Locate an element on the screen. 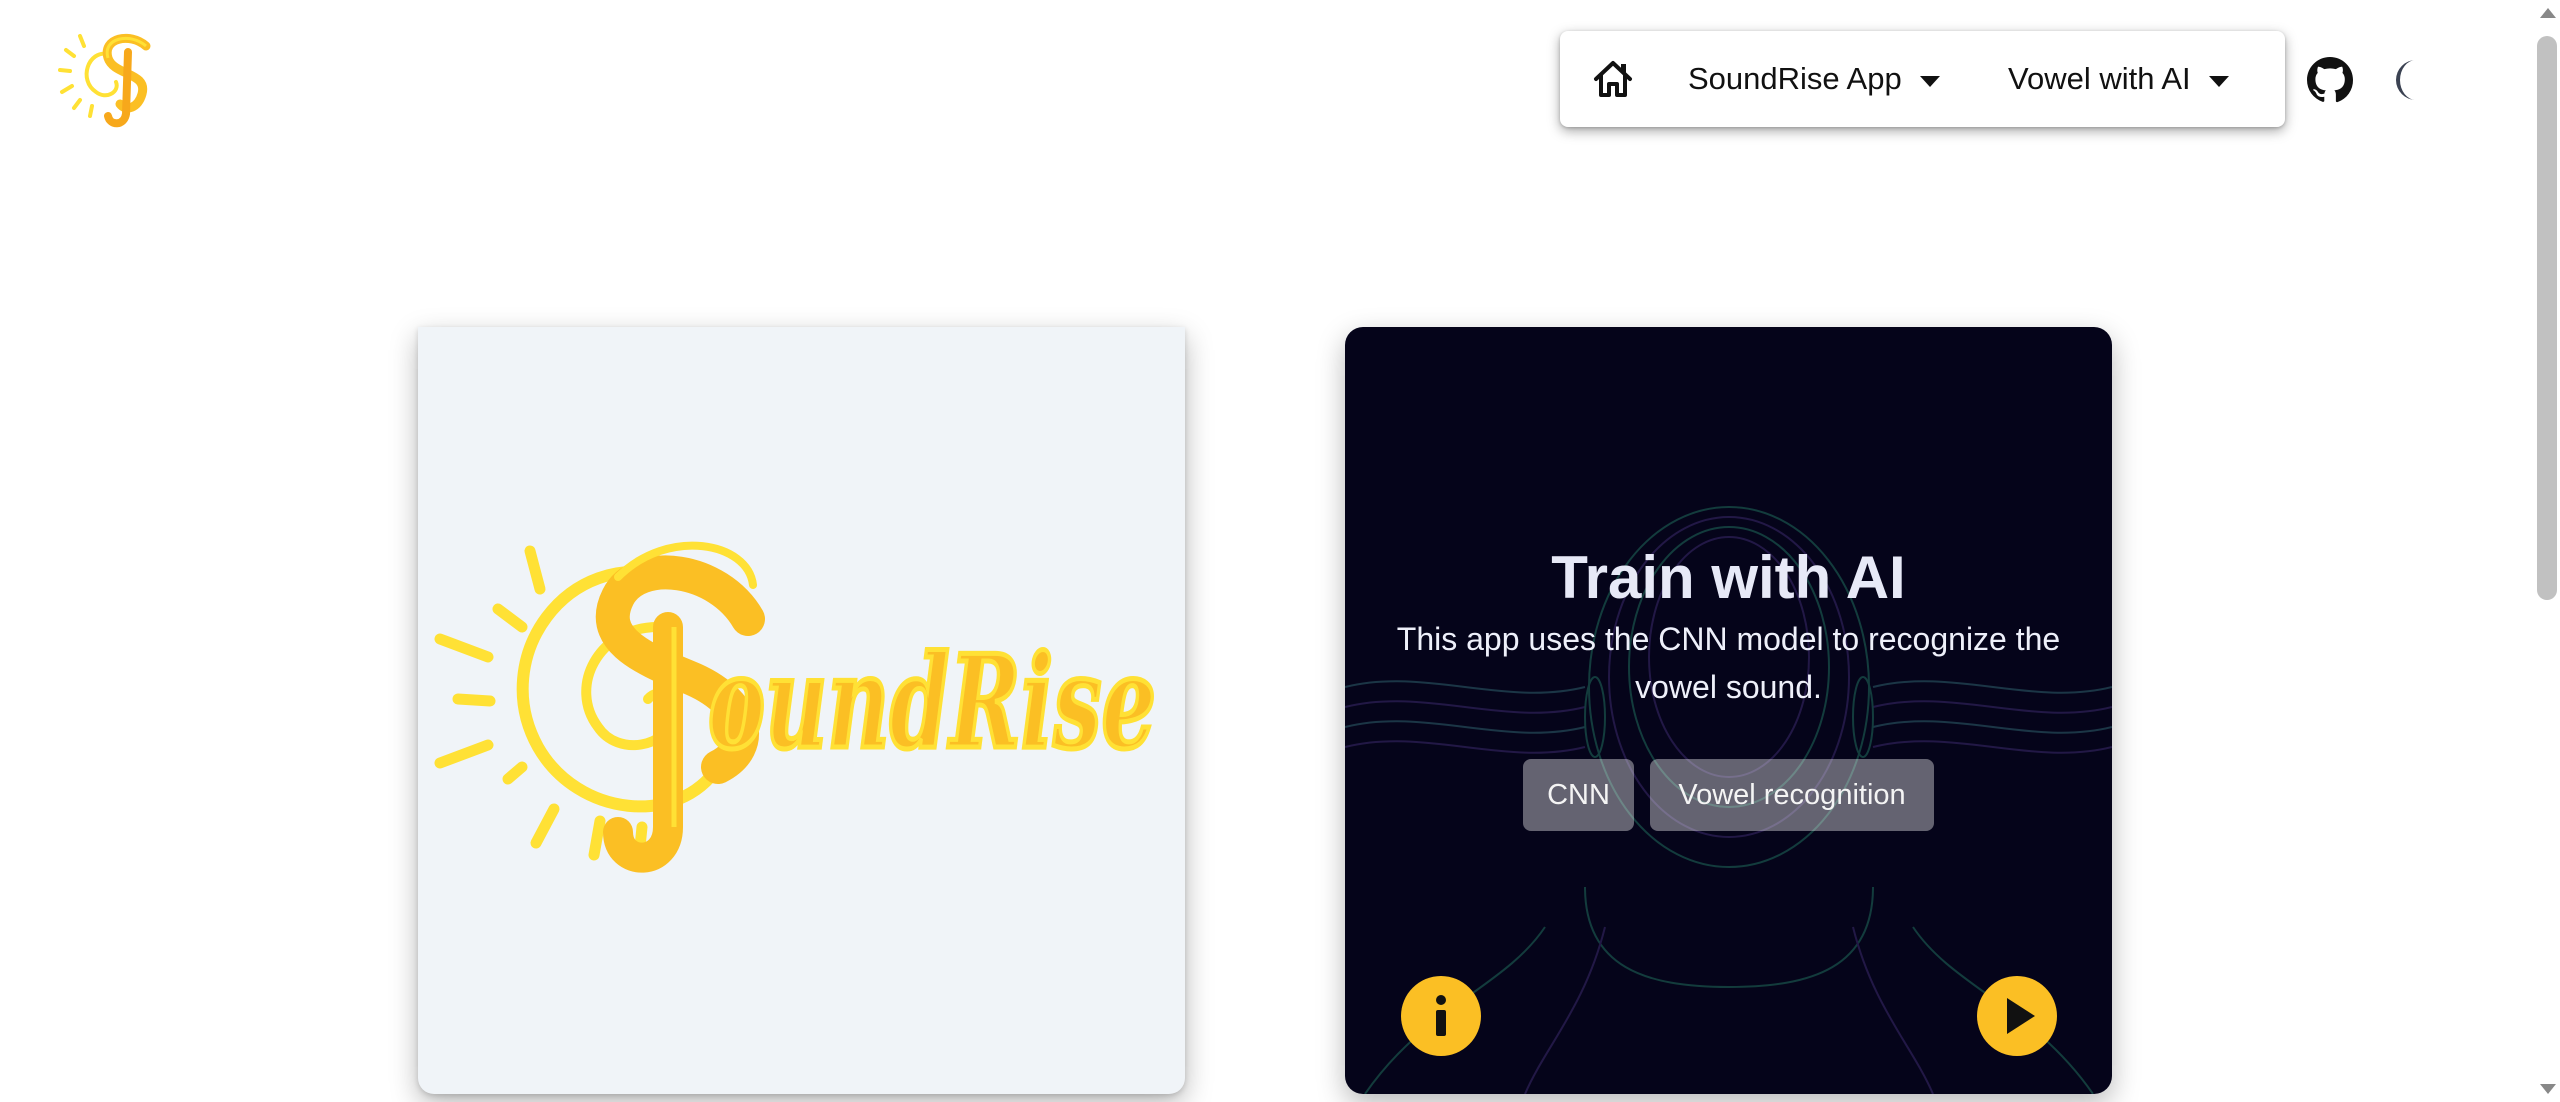 The width and height of the screenshot is (2560, 1102). soundrise-logo: oundRise is located at coordinates (796, 707).